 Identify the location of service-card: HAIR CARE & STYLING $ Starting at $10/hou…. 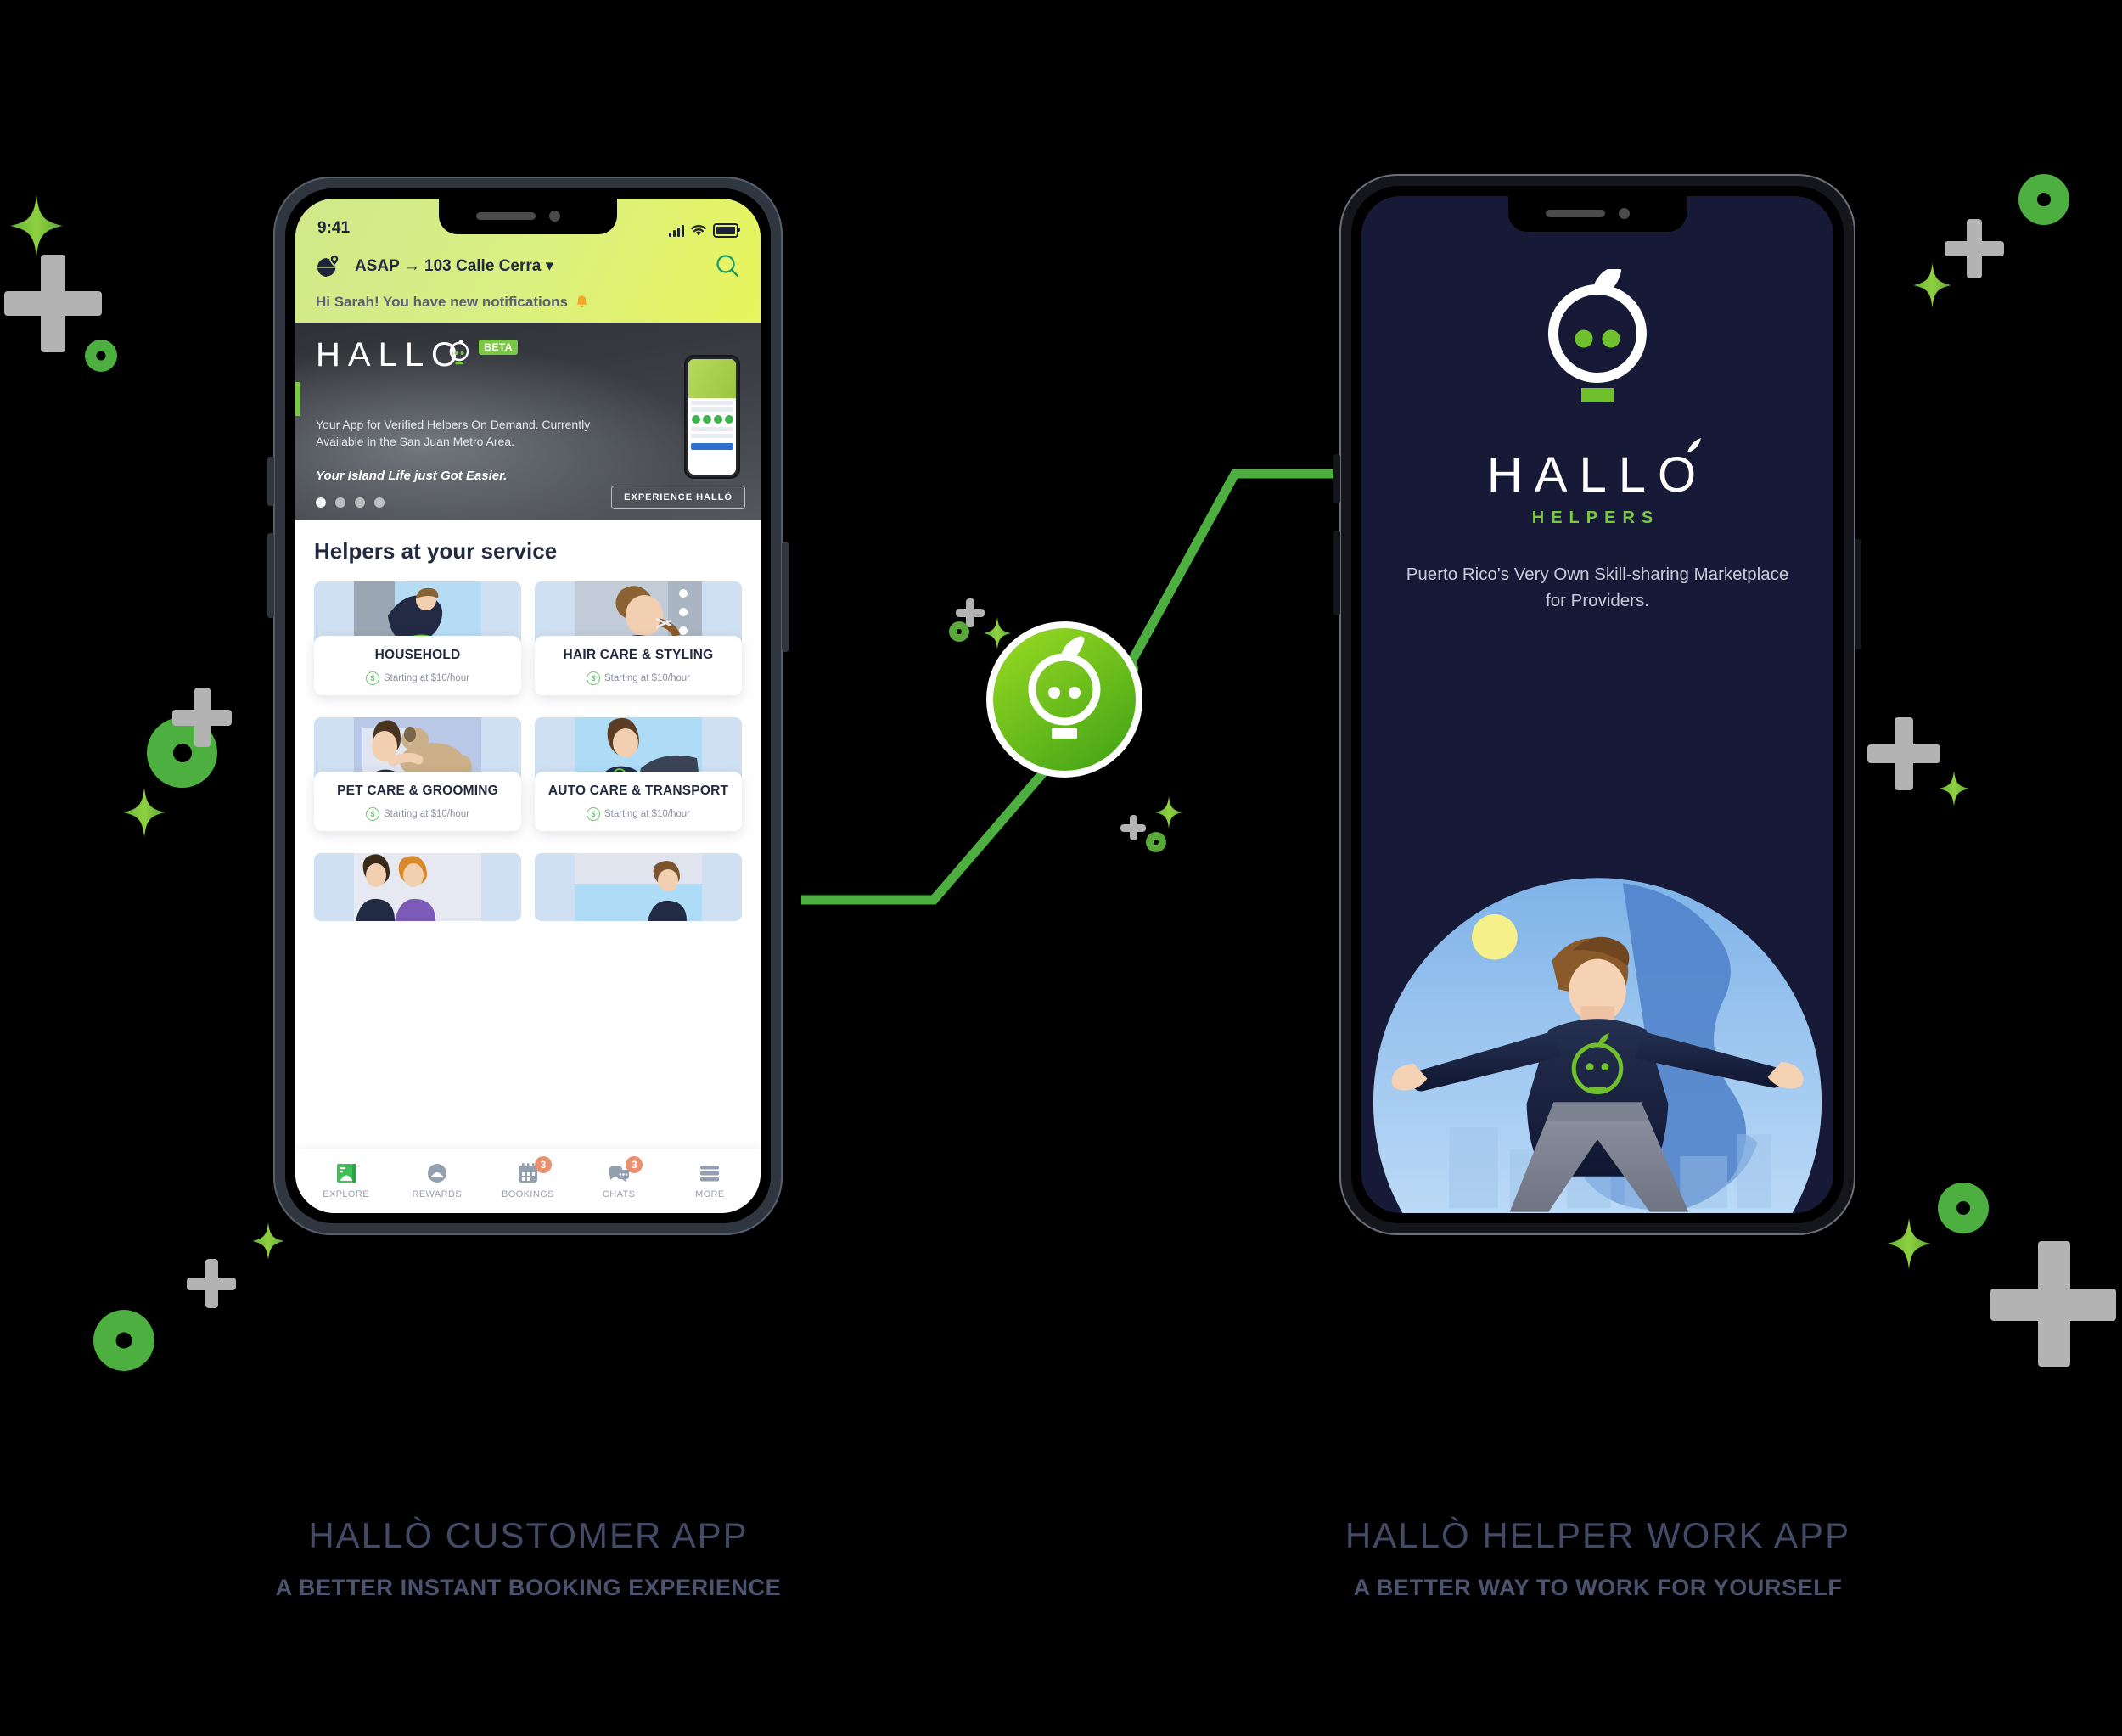
(638, 638).